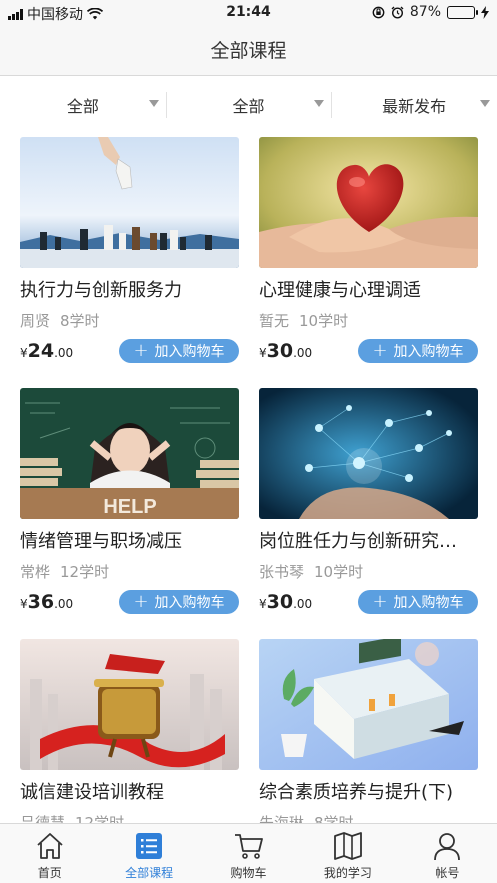  What do you see at coordinates (368, 321) in the screenshot?
I see `course-meta: 暂无 10学时` at bounding box center [368, 321].